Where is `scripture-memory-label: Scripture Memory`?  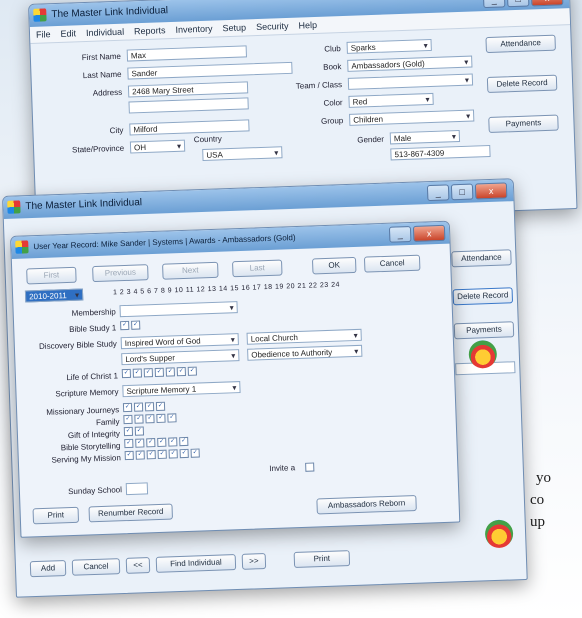 scripture-memory-label: Scripture Memory is located at coordinates (87, 393).